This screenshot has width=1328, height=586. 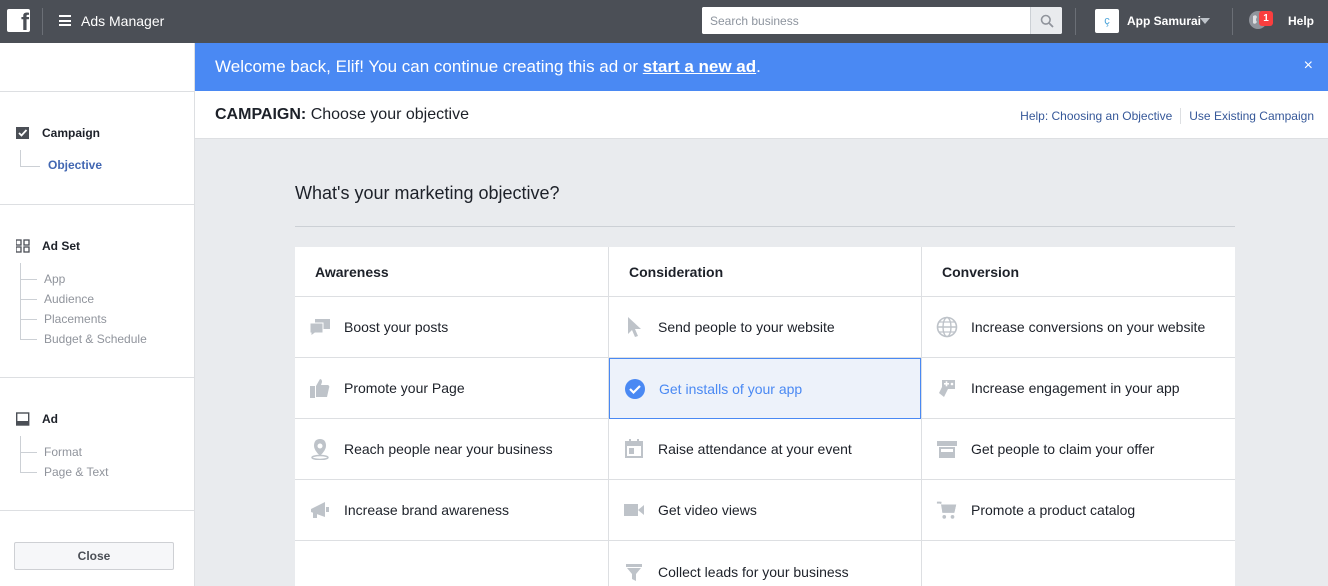 I want to click on sidebar-item-placements: Placements, so click(x=75, y=319).